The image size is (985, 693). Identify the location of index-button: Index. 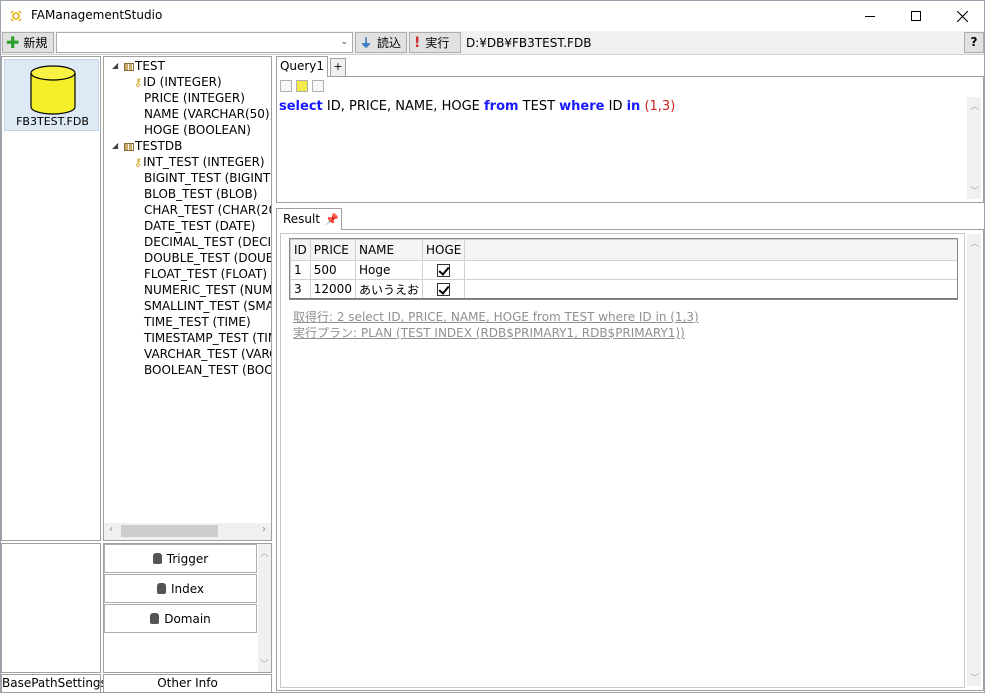
(180, 588).